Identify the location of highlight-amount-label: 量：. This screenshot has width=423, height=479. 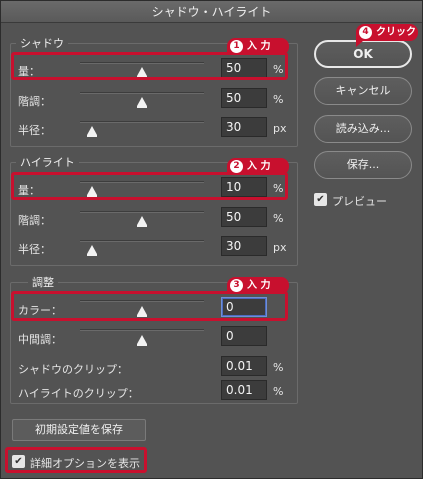
(29, 190).